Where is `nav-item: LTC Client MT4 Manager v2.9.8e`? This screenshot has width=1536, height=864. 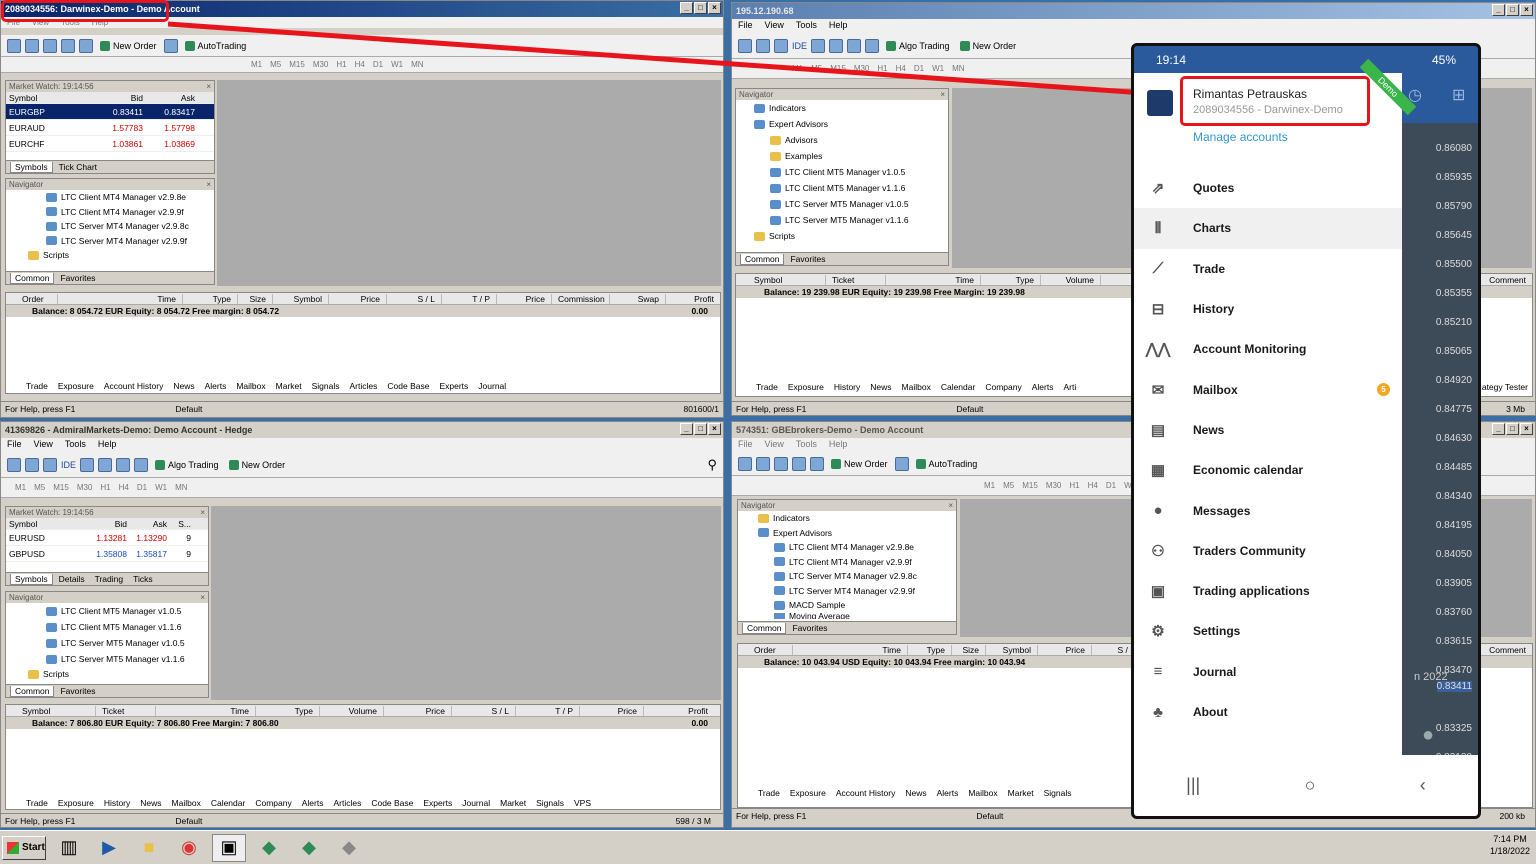 nav-item: LTC Client MT4 Manager v2.9.8e is located at coordinates (110, 197).